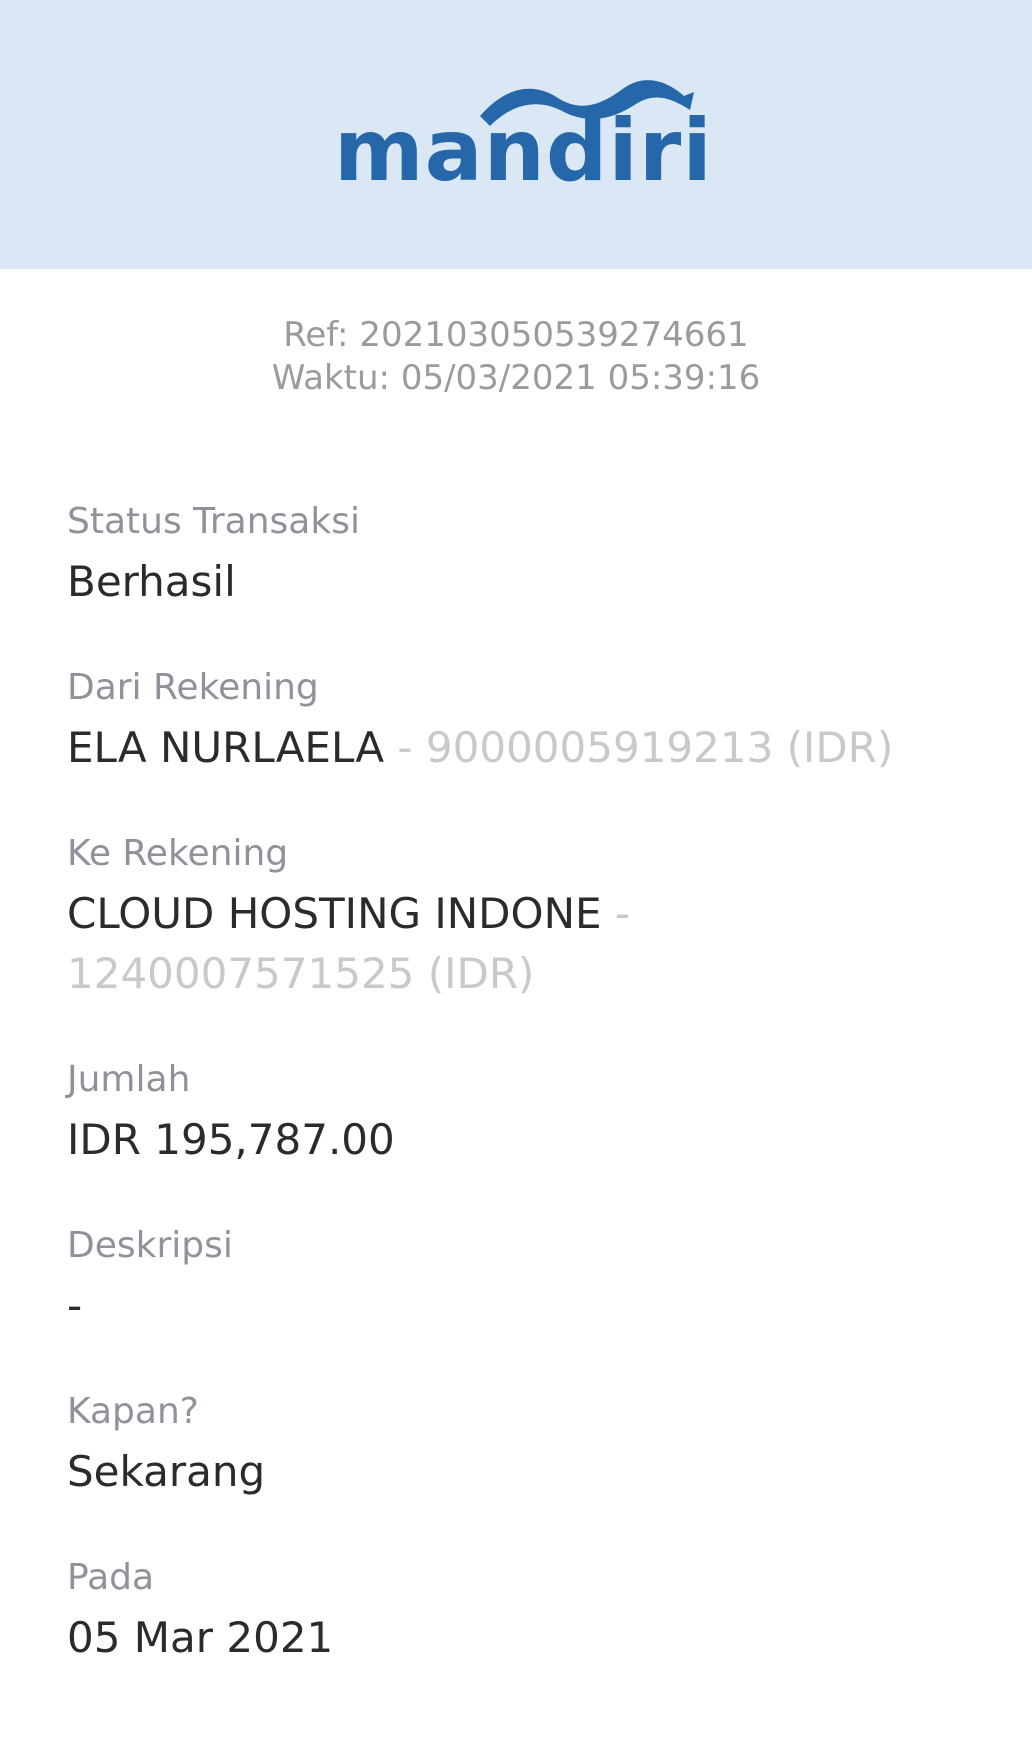 This screenshot has width=1032, height=1746. I want to click on date-value: 05 Mar 2021, so click(200, 1637).